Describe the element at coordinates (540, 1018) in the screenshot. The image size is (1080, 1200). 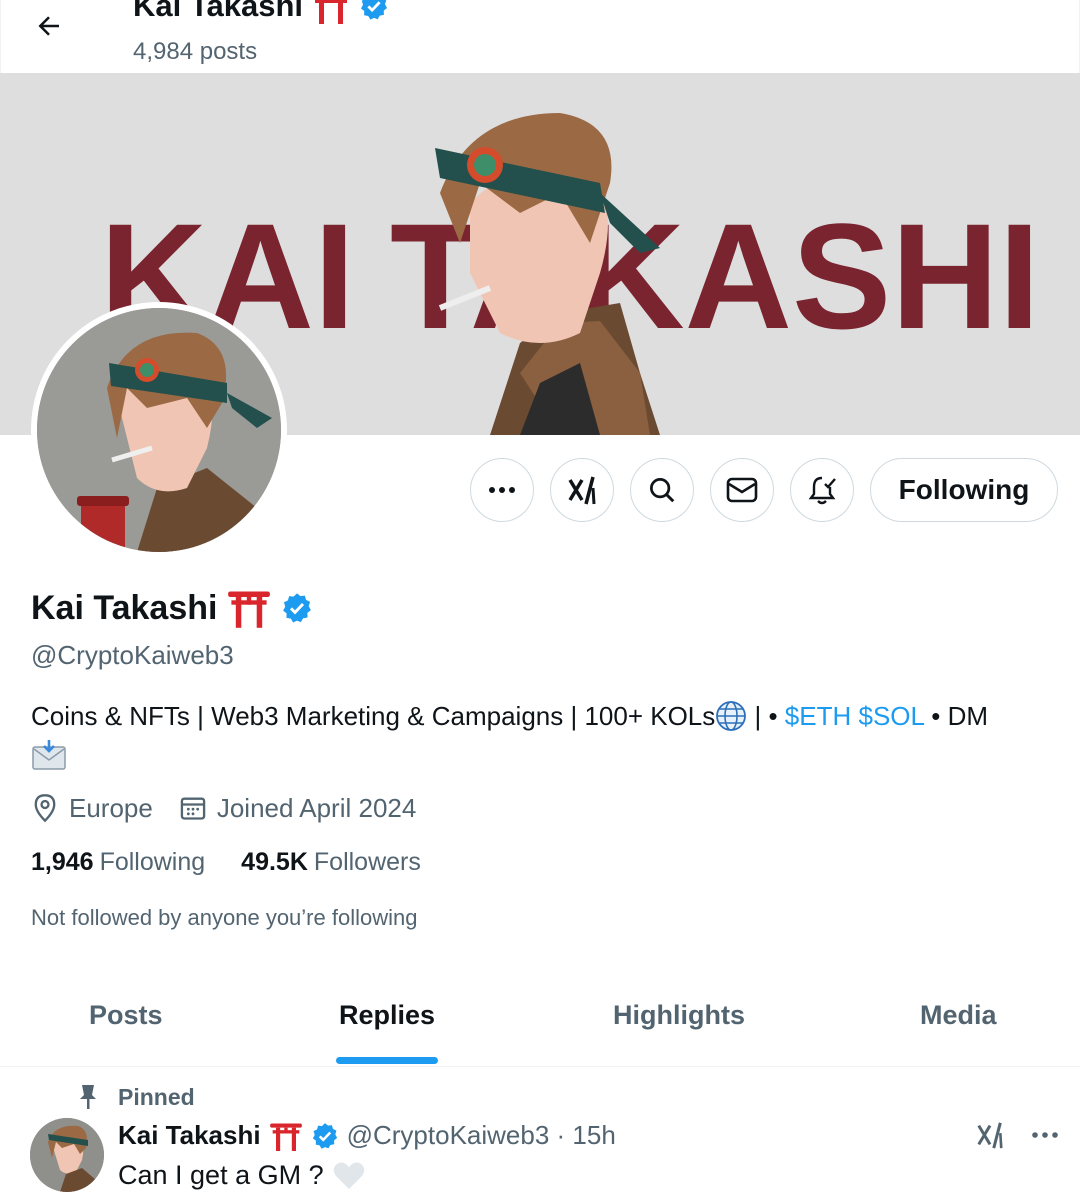
I see `profile-tabs: Posts Replies Highlights Media` at that location.